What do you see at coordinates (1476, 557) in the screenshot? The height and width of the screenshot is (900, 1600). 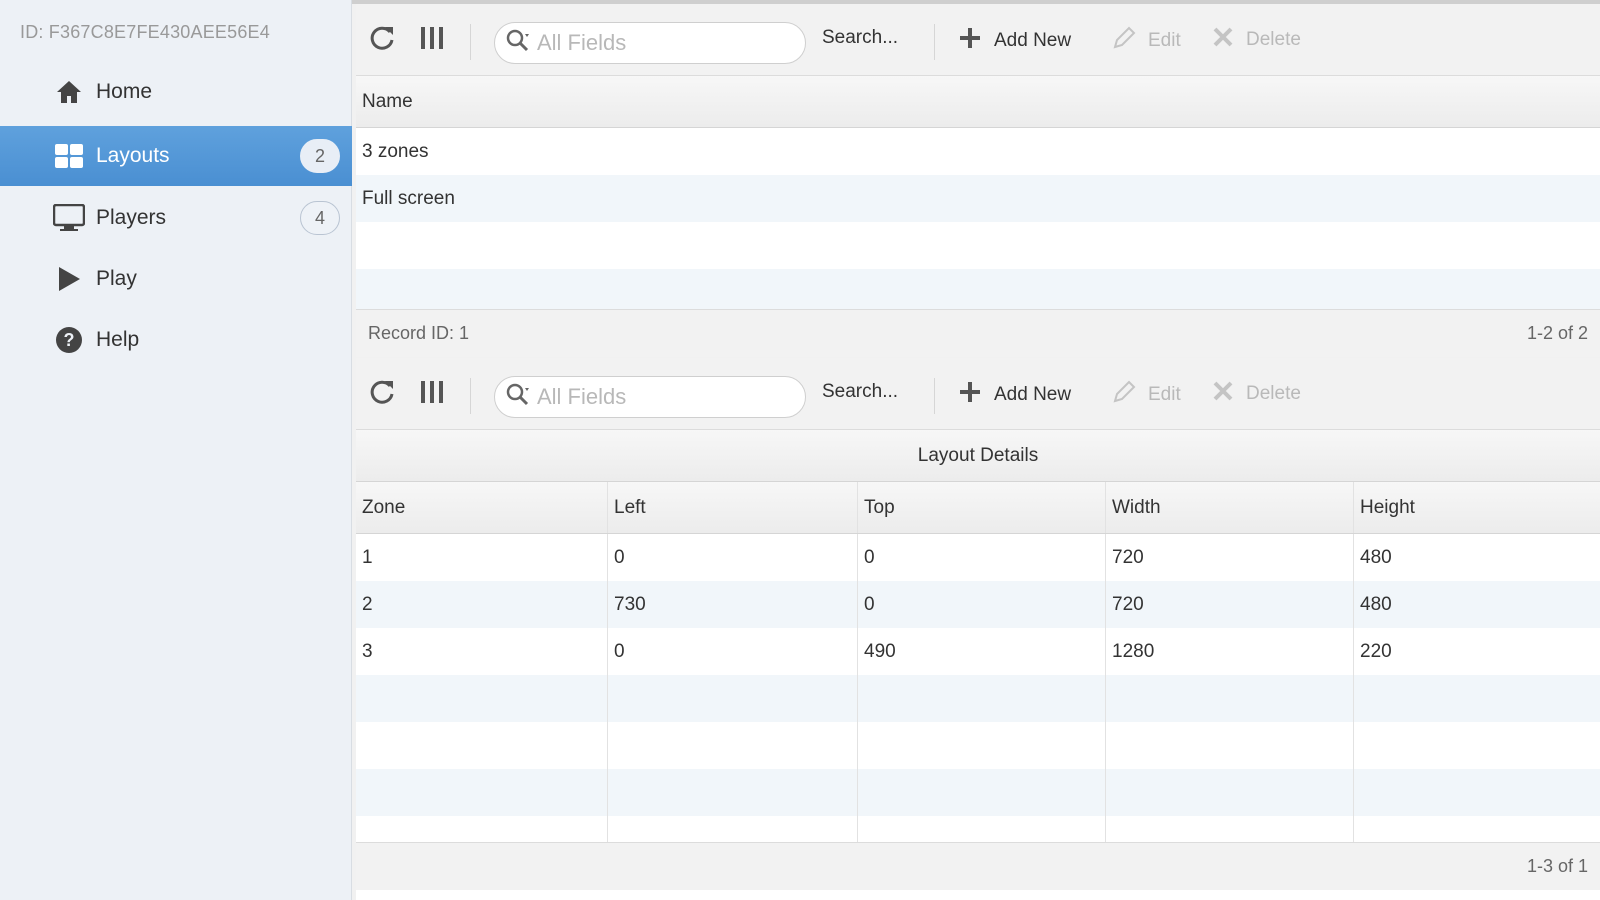 I see `height-cell: 480` at bounding box center [1476, 557].